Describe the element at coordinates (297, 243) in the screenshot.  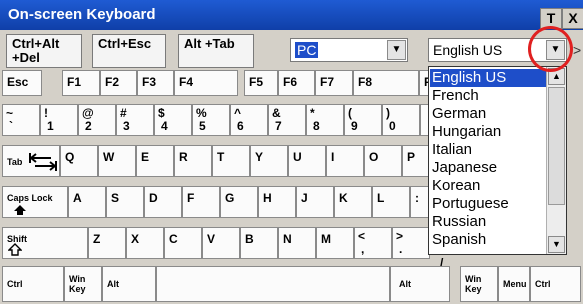
I see `key-n: N` at that location.